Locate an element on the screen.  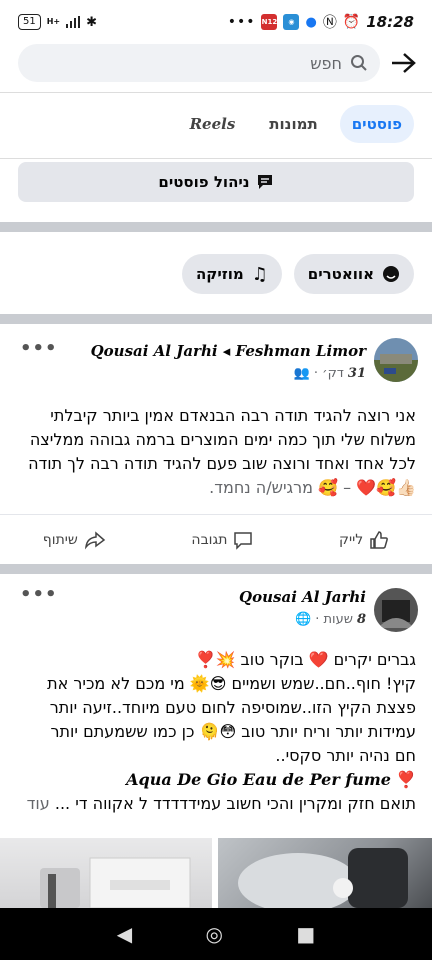
avatar-icon is located at coordinates (391, 274).